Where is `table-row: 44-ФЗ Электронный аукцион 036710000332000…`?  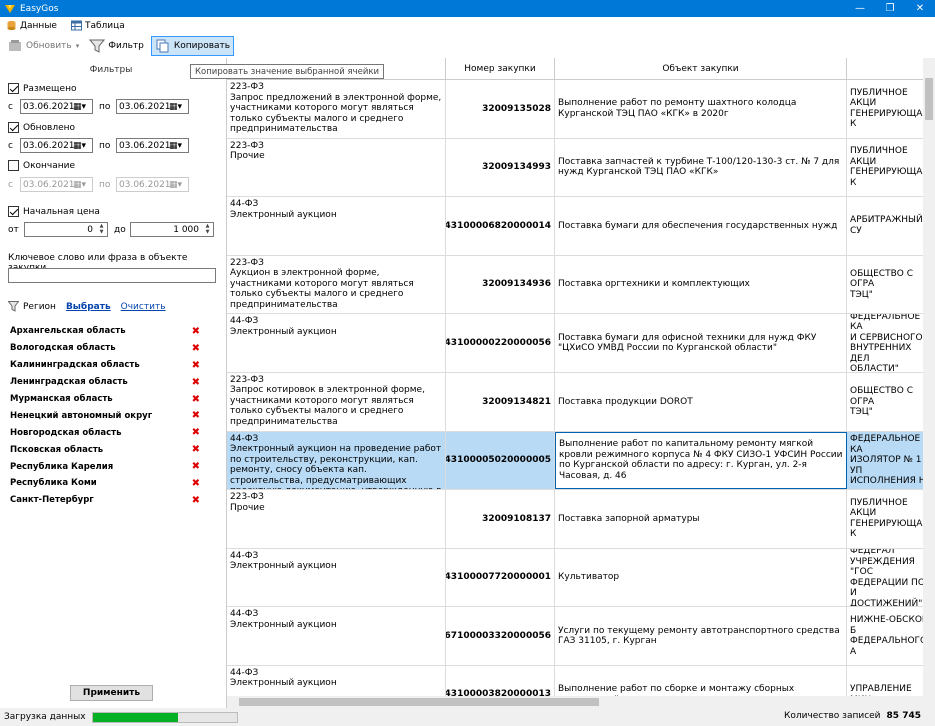
table-row: 44-ФЗ Электронный аукцион 036710000332000… is located at coordinates (581, 636).